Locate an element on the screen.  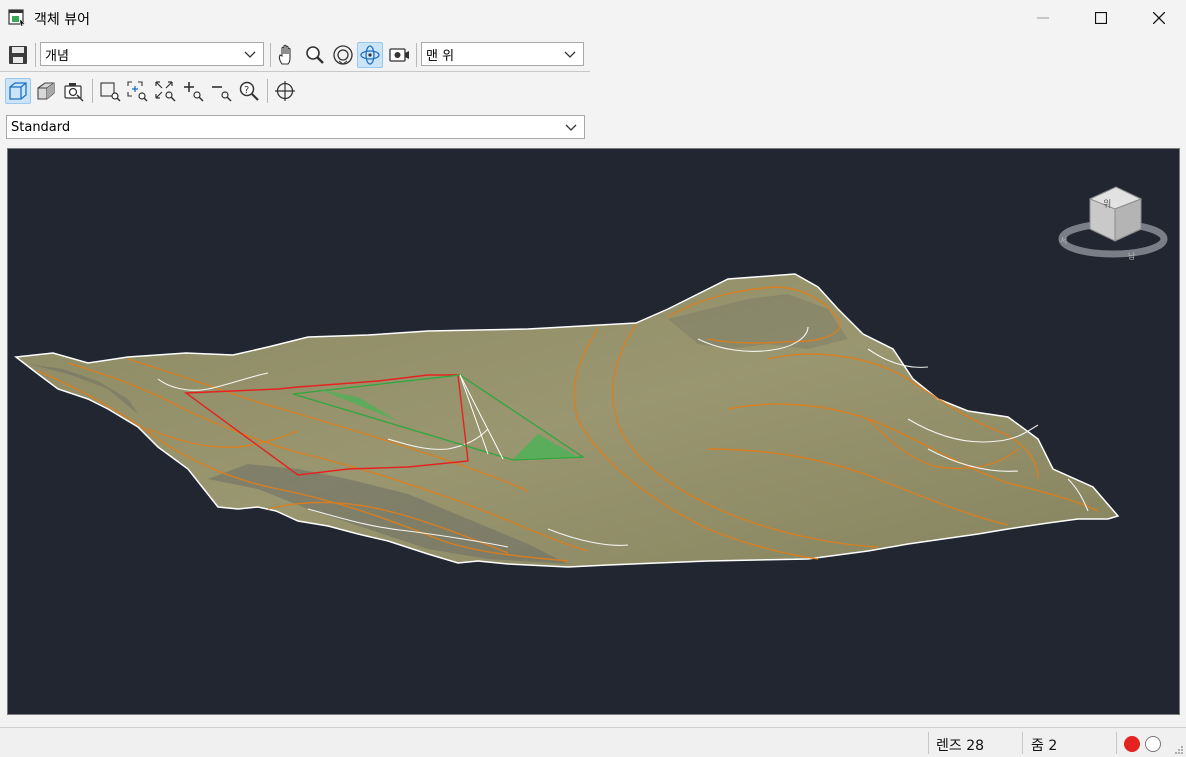
orbit-button is located at coordinates (343, 55).